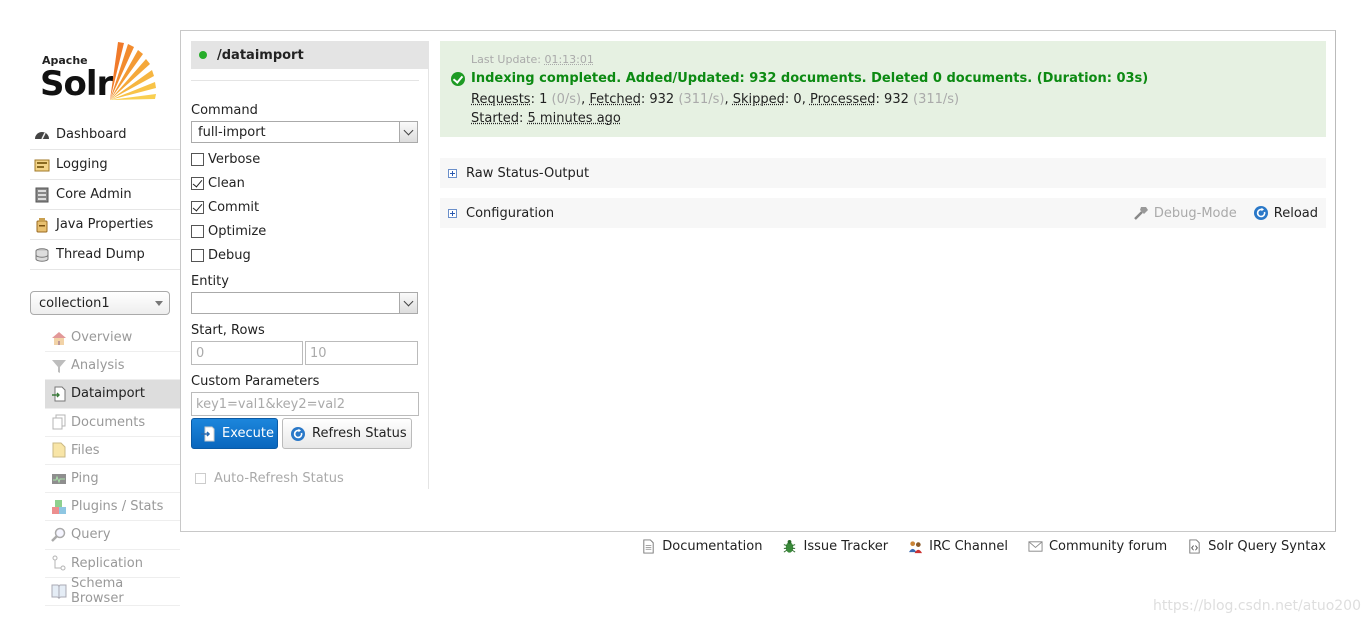  Describe the element at coordinates (112, 451) in the screenshot. I see `core-item-files: Files` at that location.